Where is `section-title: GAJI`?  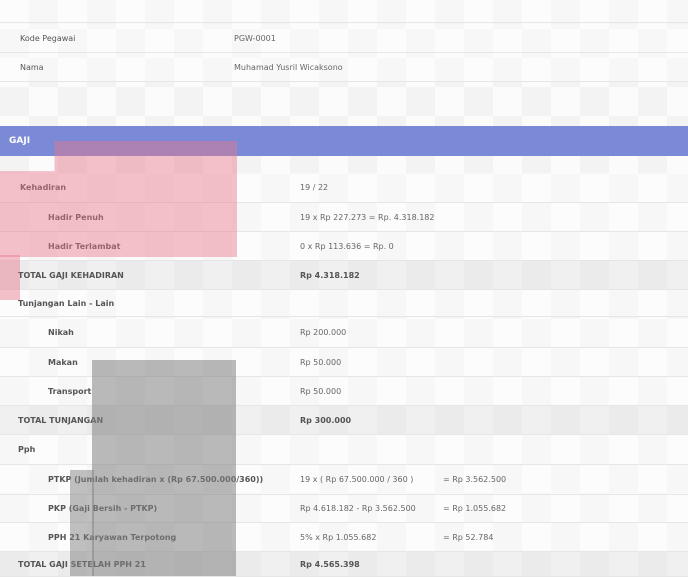 section-title: GAJI is located at coordinates (20, 141).